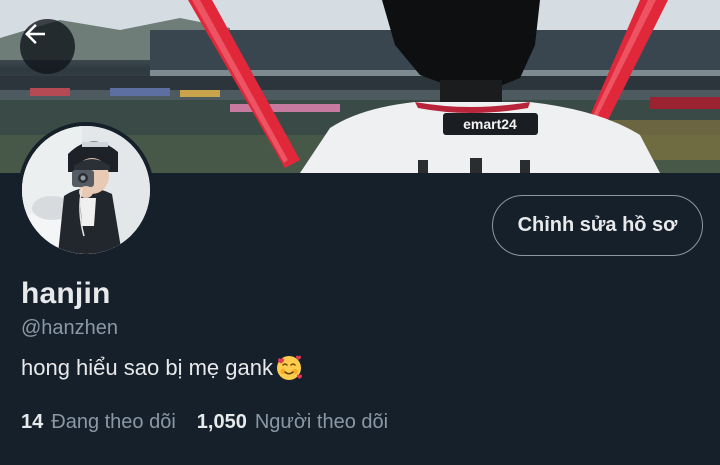 This screenshot has height=465, width=720. What do you see at coordinates (597, 225) in the screenshot?
I see `edit-profile-button: Chỉnh sửa hồ sơ` at bounding box center [597, 225].